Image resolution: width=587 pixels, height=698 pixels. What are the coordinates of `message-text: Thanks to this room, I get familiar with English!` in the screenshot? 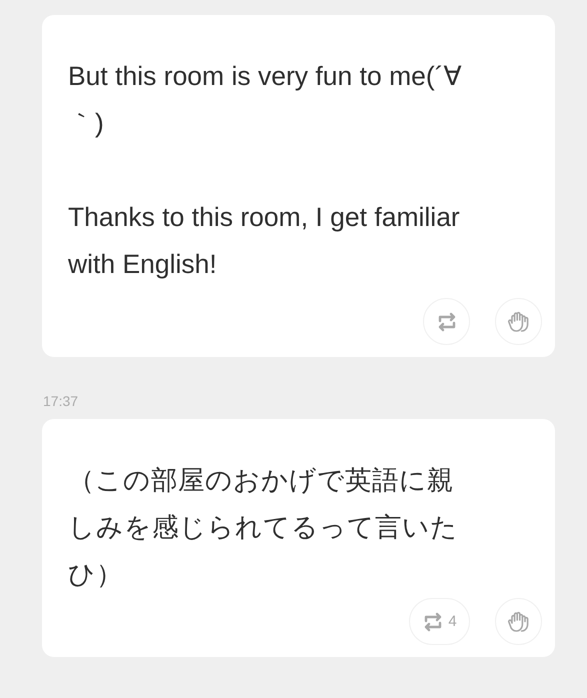 It's located at (264, 241).